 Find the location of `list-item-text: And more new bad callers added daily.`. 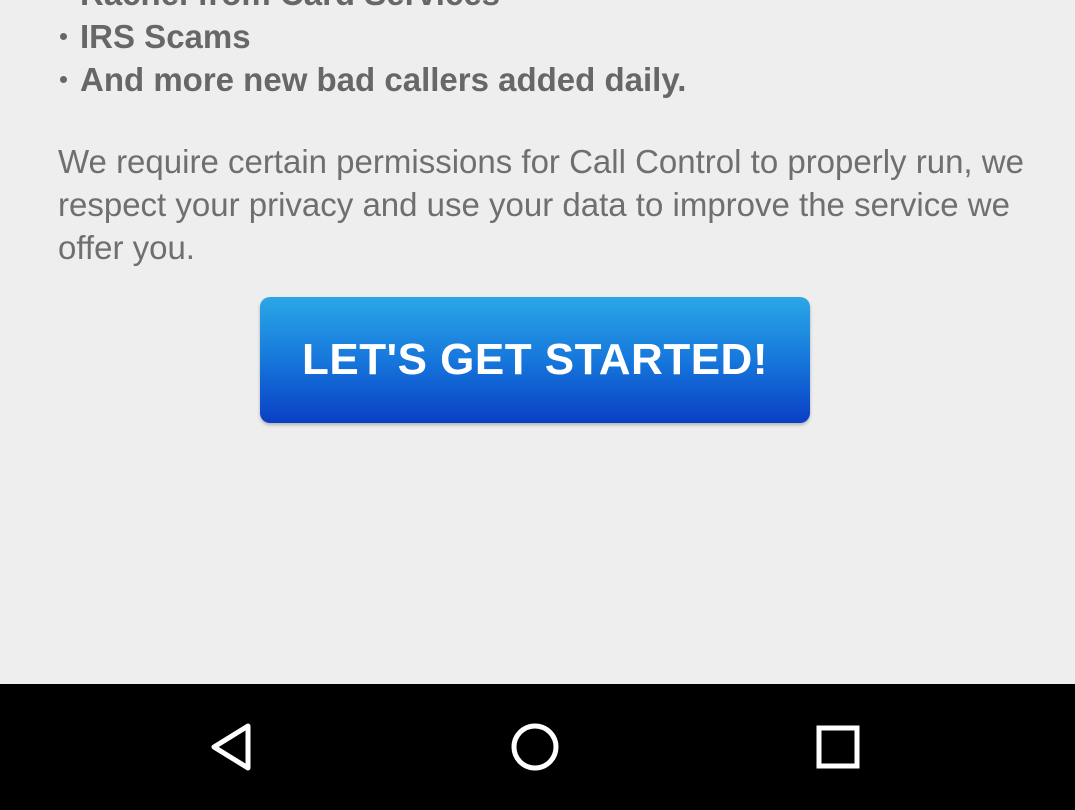

list-item-text: And more new bad callers added daily. is located at coordinates (383, 79).